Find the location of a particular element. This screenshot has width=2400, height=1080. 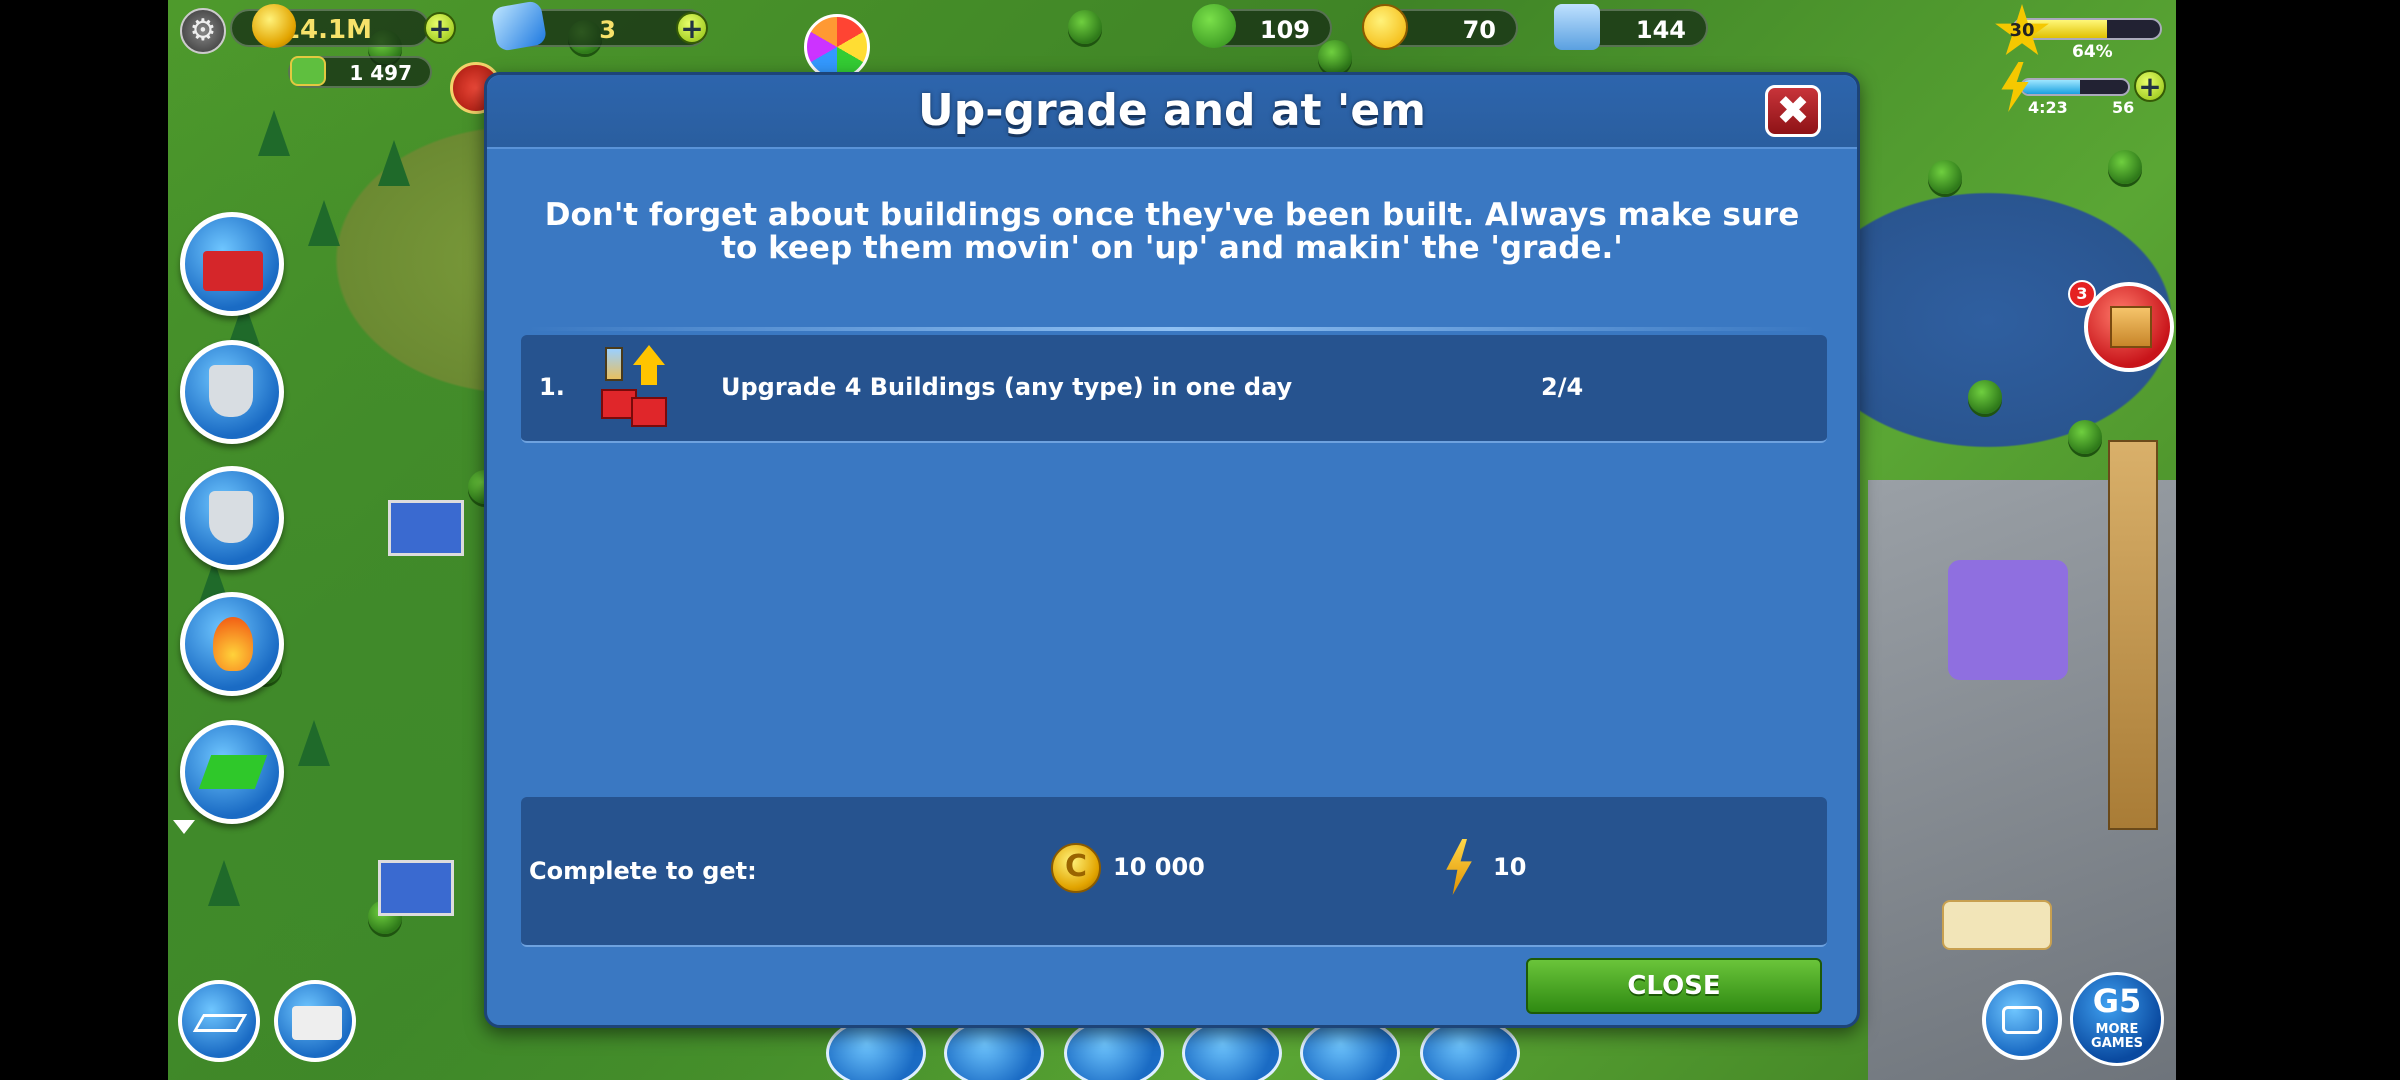

dialog-title: Up-grade and at 'em is located at coordinates (1172, 110).